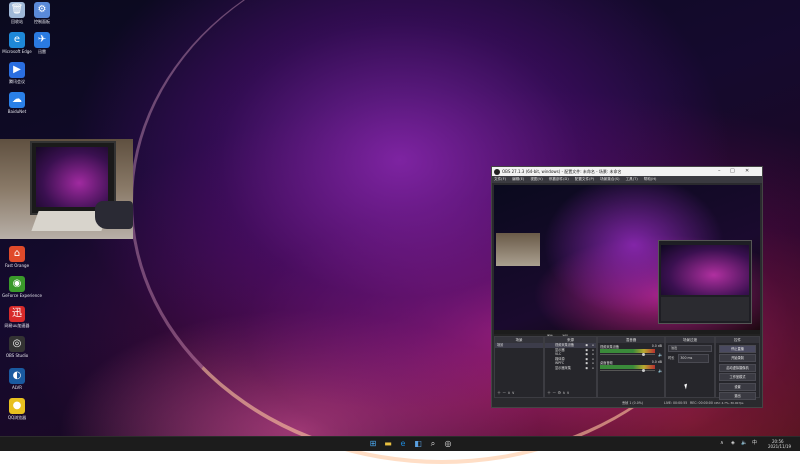  I want to click on source-label: 媒体源, so click(560, 358).